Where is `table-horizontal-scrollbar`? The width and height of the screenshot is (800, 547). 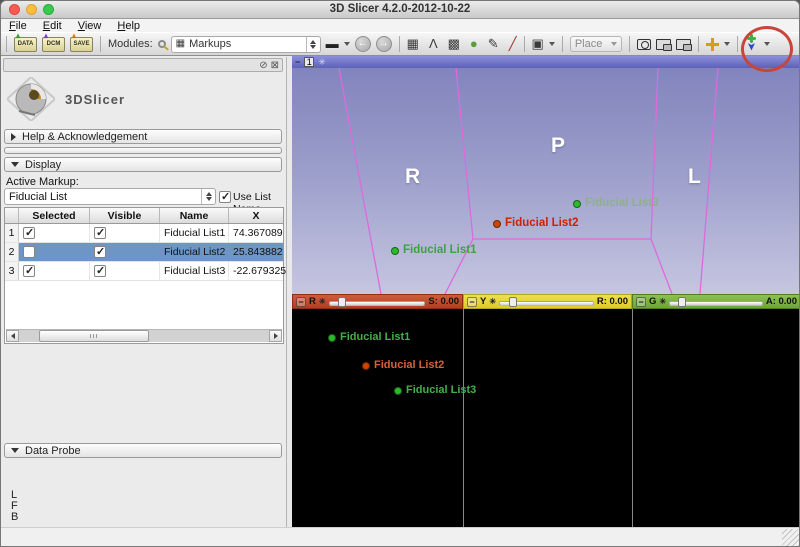
table-horizontal-scrollbar is located at coordinates (144, 335).